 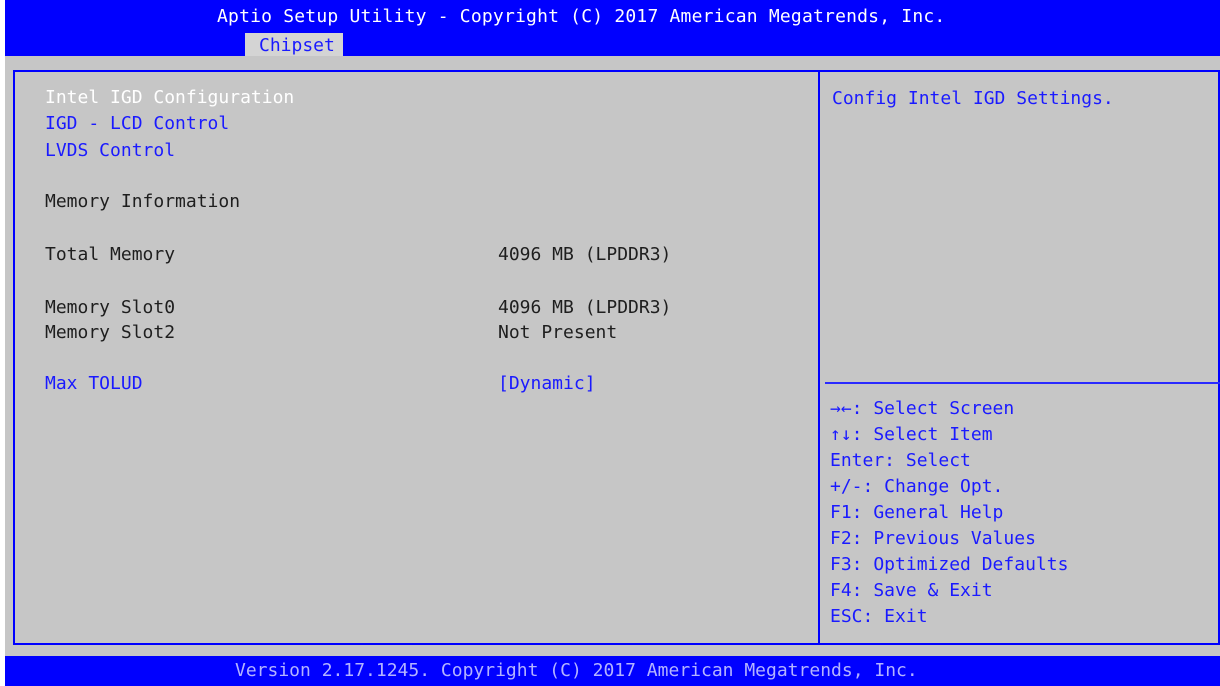 What do you see at coordinates (973, 98) in the screenshot?
I see `help-description: Config Intel IGD Settings.` at bounding box center [973, 98].